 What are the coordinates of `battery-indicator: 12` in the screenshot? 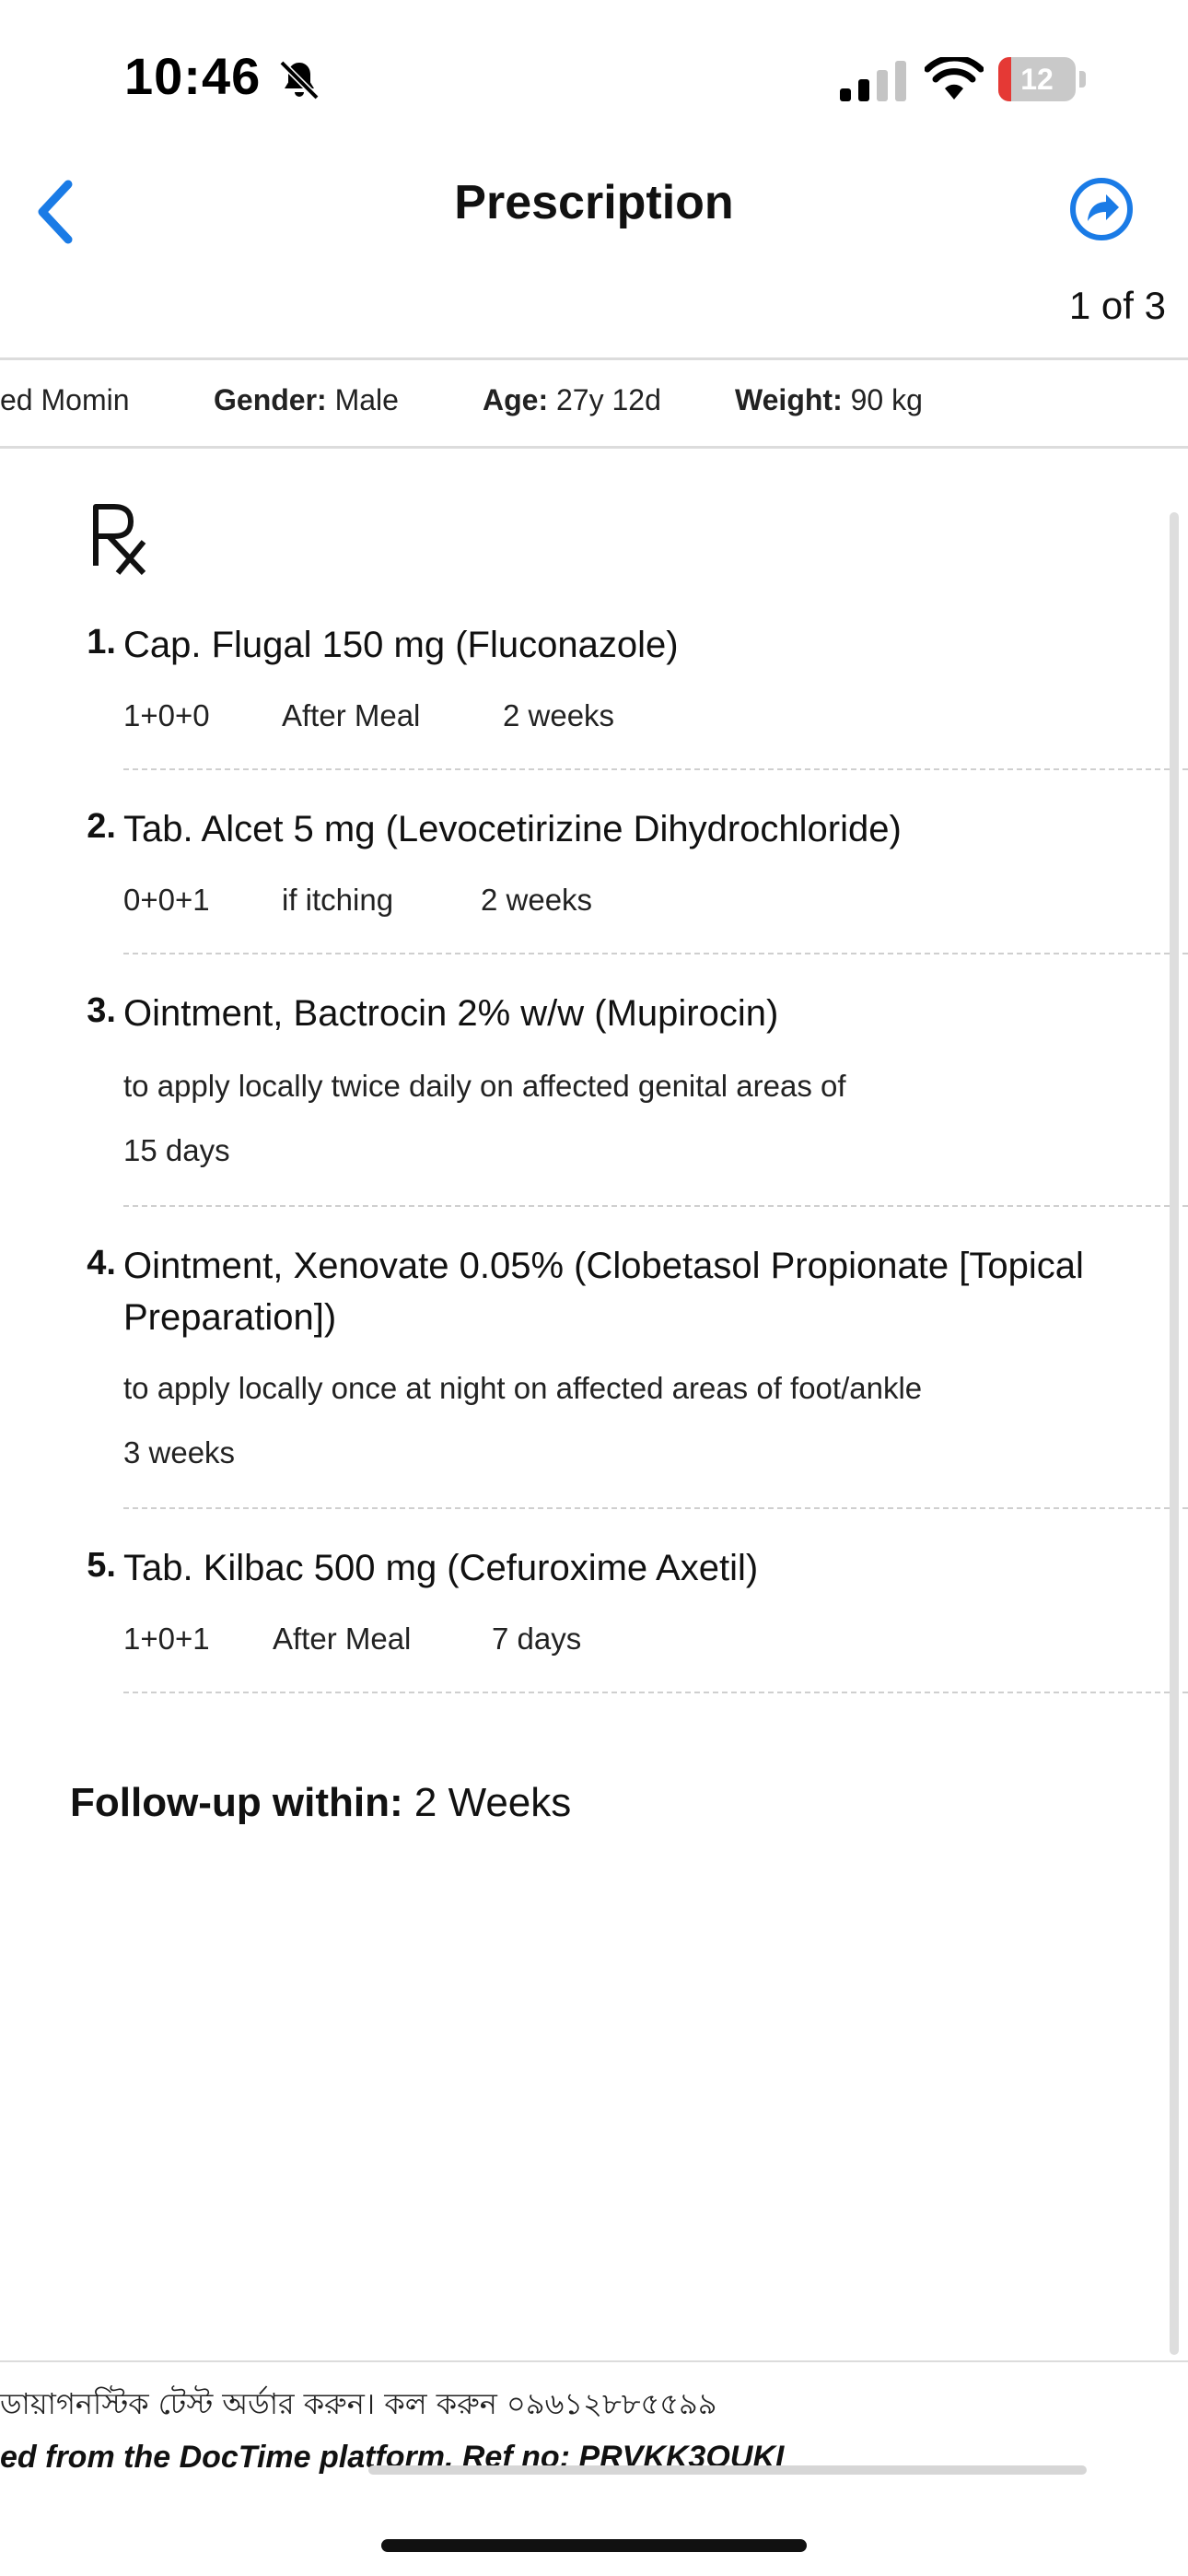 It's located at (1042, 79).